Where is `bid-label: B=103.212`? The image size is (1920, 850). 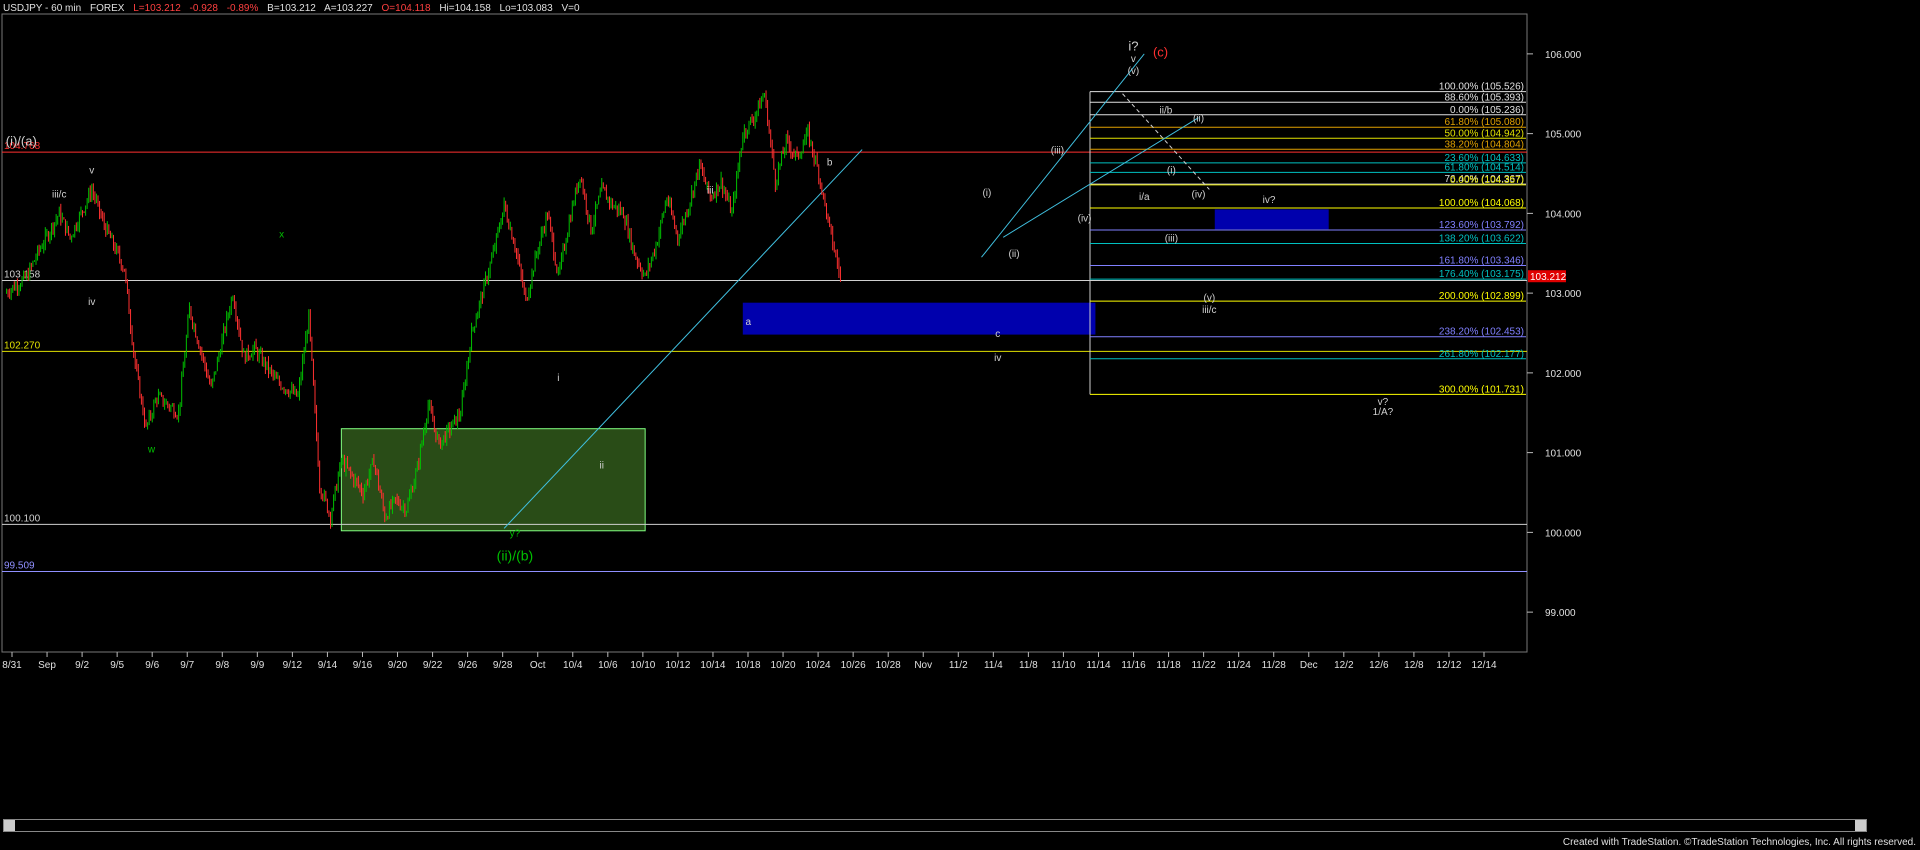 bid-label: B=103.212 is located at coordinates (291, 8).